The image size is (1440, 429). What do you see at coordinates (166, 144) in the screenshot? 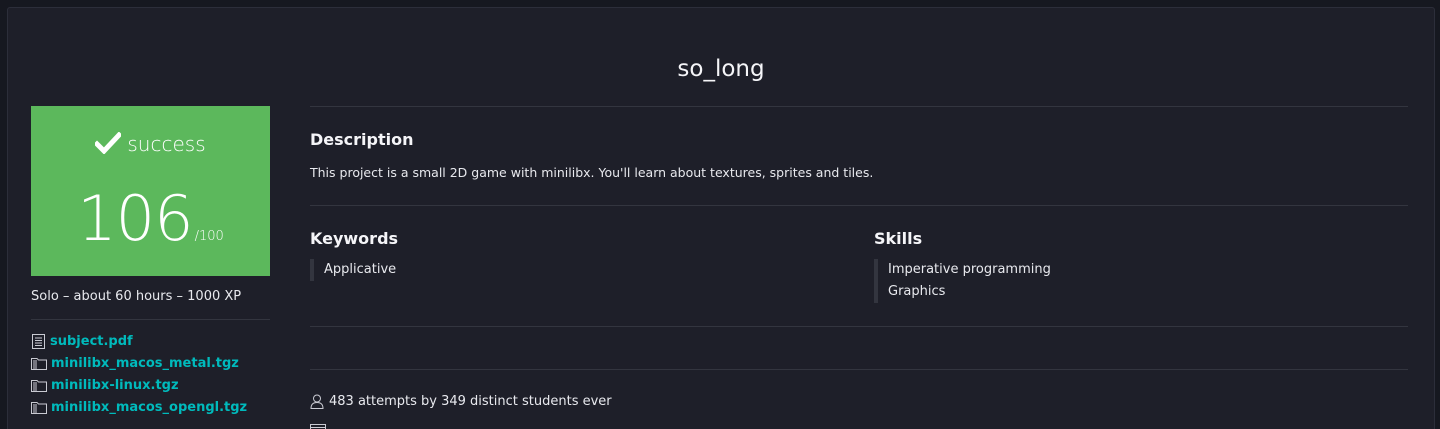
I see `status-label: success` at bounding box center [166, 144].